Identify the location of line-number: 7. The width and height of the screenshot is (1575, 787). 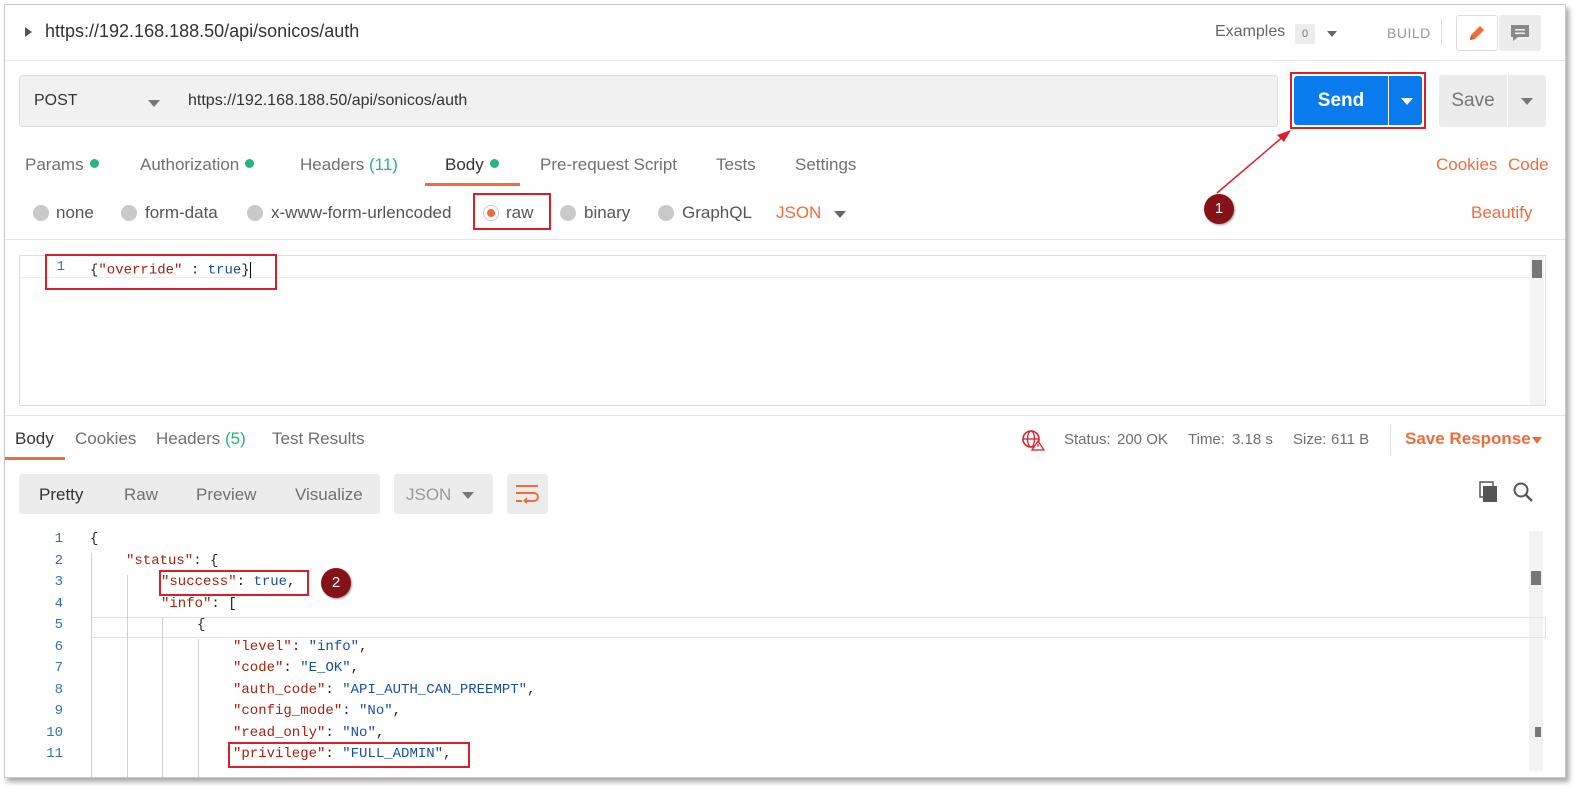
(58, 668).